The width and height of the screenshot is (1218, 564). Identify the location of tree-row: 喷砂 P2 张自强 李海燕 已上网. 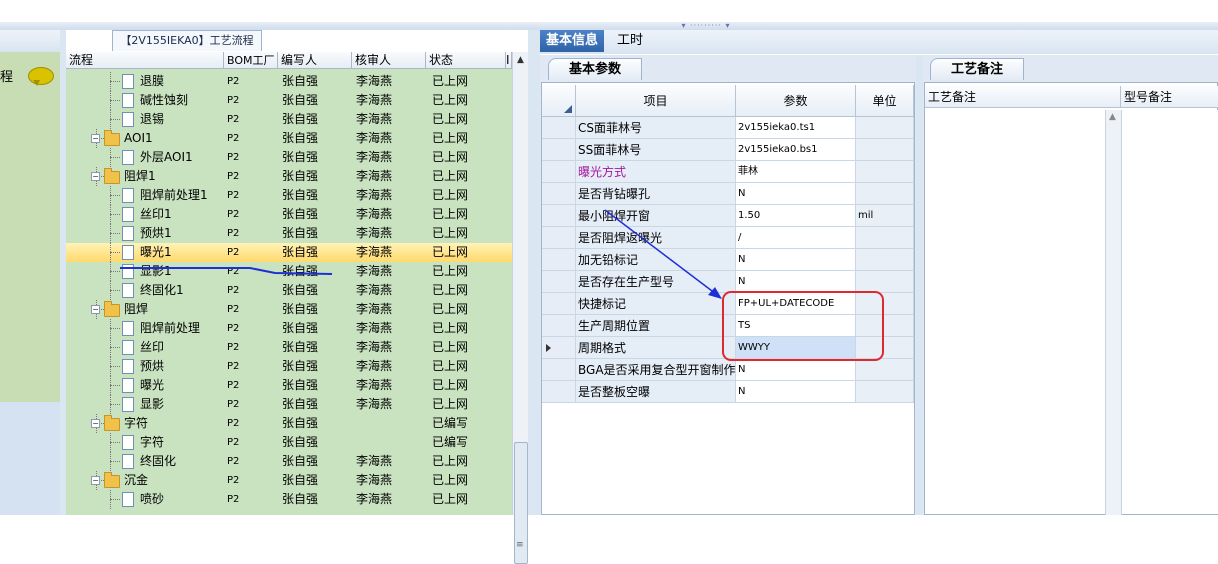
(289, 499).